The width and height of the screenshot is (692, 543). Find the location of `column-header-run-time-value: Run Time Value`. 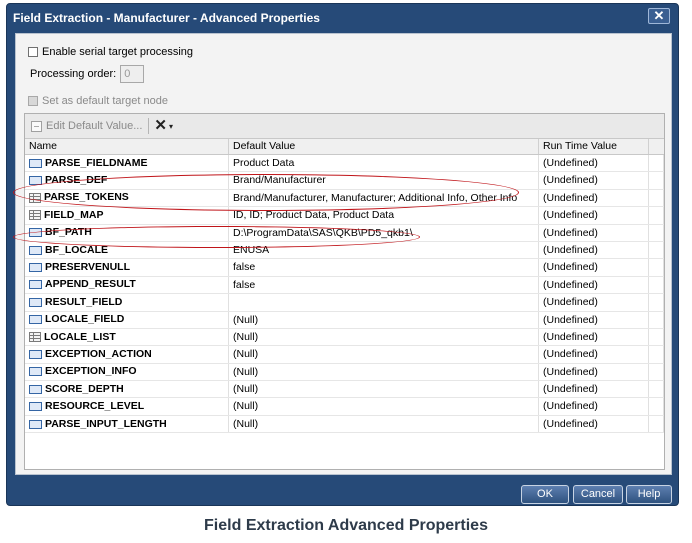

column-header-run-time-value: Run Time Value is located at coordinates (594, 146).